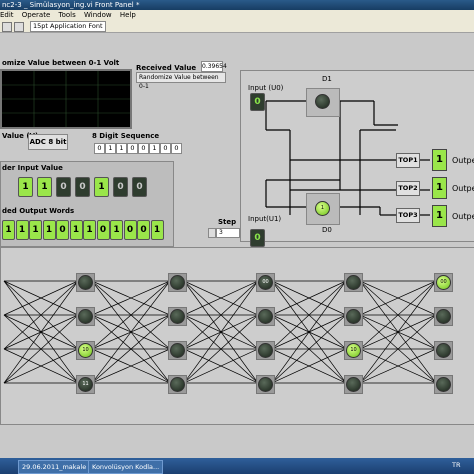  I want to click on menu-item-operate: Operate, so click(36, 15).